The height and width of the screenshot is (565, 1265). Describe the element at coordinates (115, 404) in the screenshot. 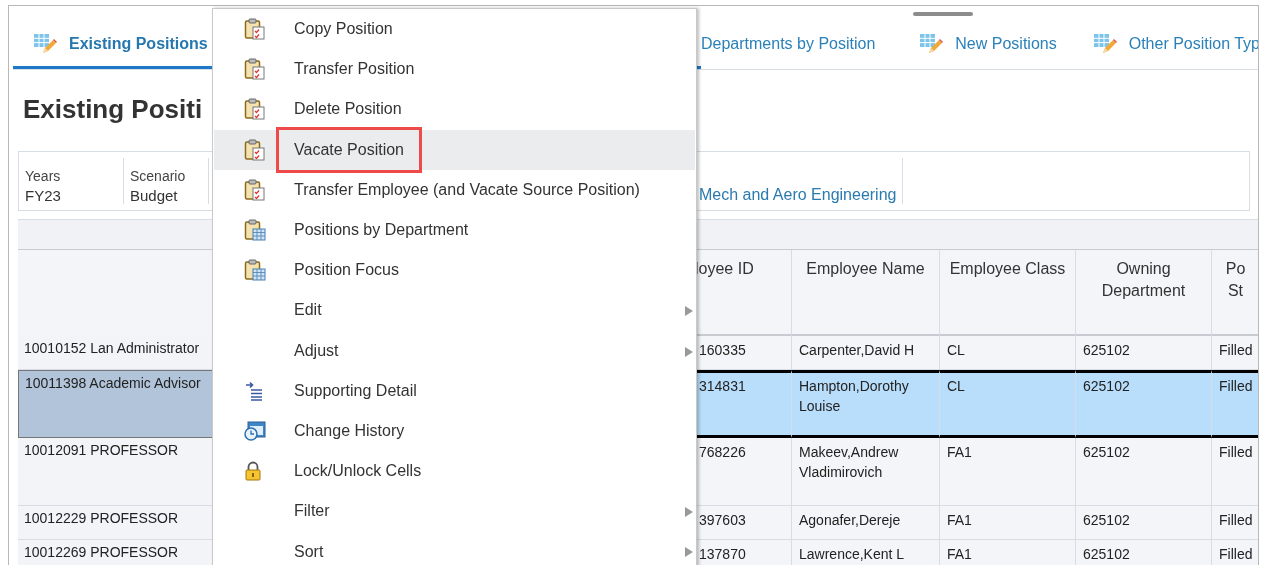

I see `row-header: 10011398 Academic Advisor` at that location.